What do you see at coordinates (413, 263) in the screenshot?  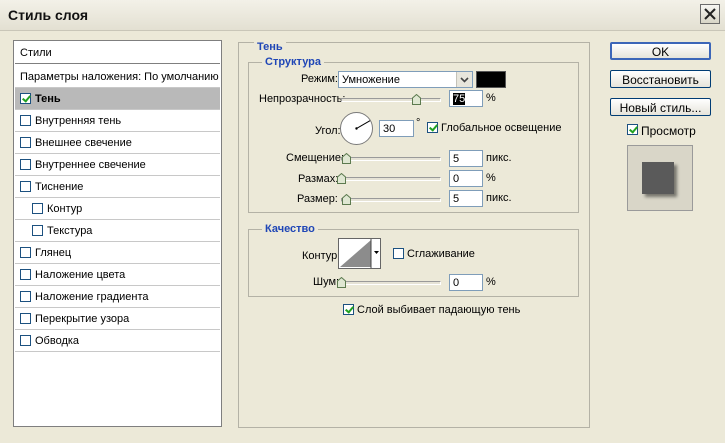 I see `quality-group` at bounding box center [413, 263].